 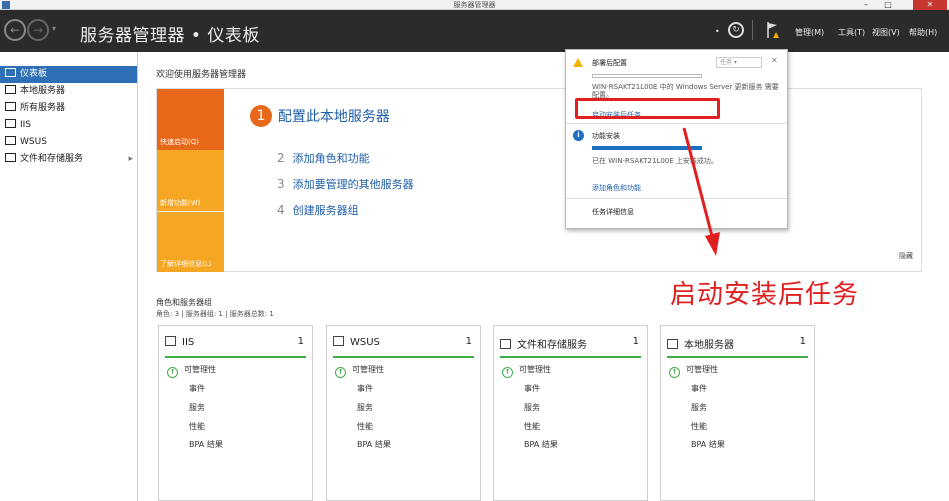 I want to click on arrow-right-icon: →, so click(x=38, y=30).